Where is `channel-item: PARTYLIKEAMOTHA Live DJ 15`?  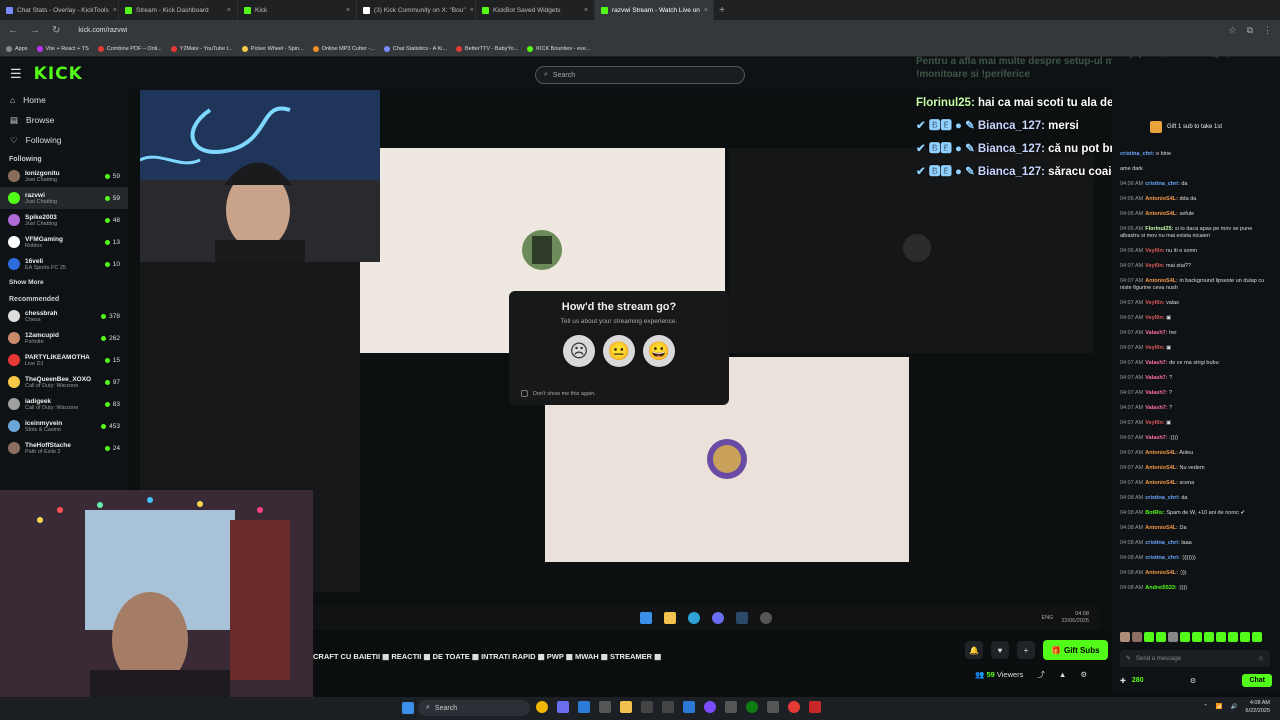 channel-item: PARTYLIKEAMOTHA Live DJ 15 is located at coordinates (64, 360).